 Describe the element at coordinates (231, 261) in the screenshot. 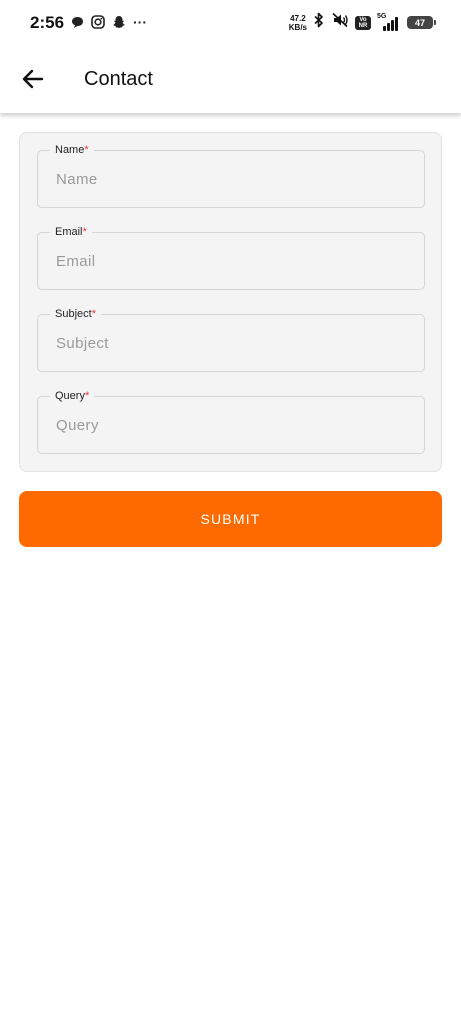

I see `email-input` at that location.